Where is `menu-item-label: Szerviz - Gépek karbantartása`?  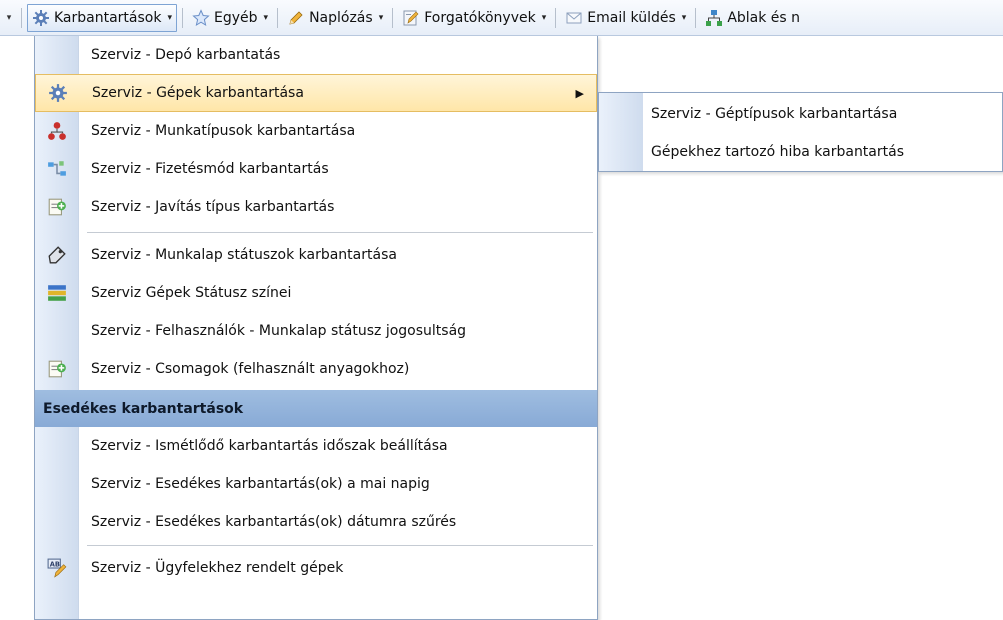
menu-item-label: Szerviz - Gépek karbantartása is located at coordinates (198, 93).